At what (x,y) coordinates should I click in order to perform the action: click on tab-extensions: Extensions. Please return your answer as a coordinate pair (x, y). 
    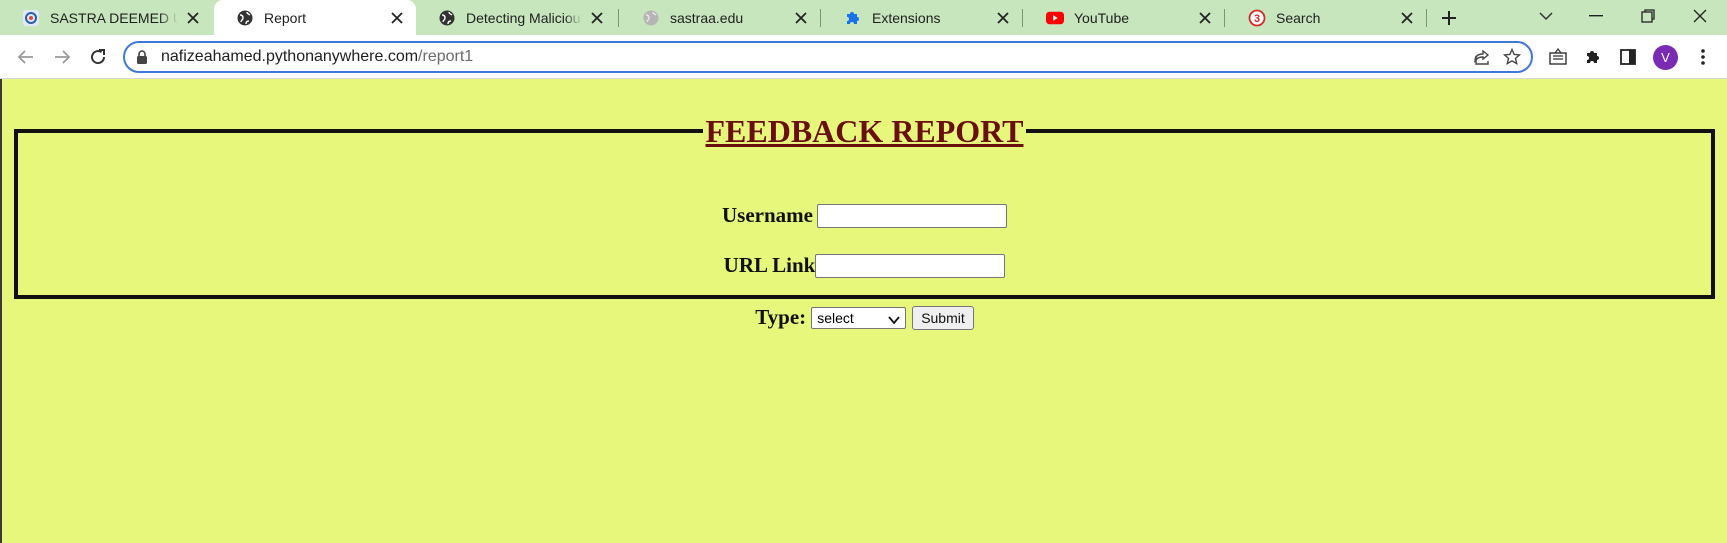
    Looking at the image, I should click on (922, 17).